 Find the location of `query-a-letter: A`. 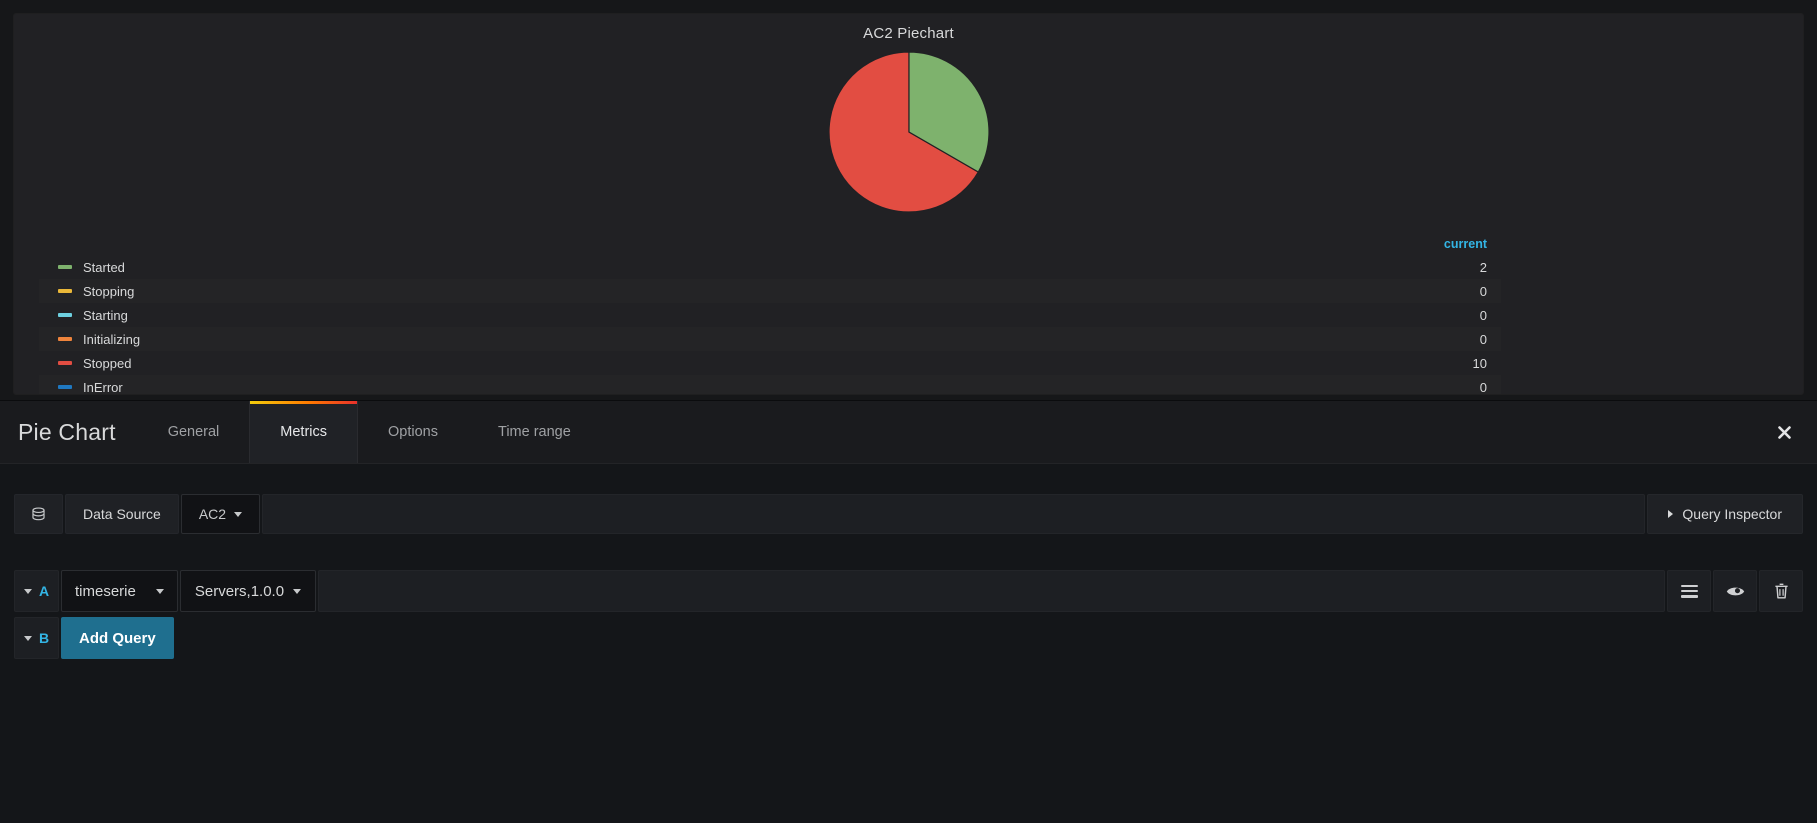

query-a-letter: A is located at coordinates (44, 591).